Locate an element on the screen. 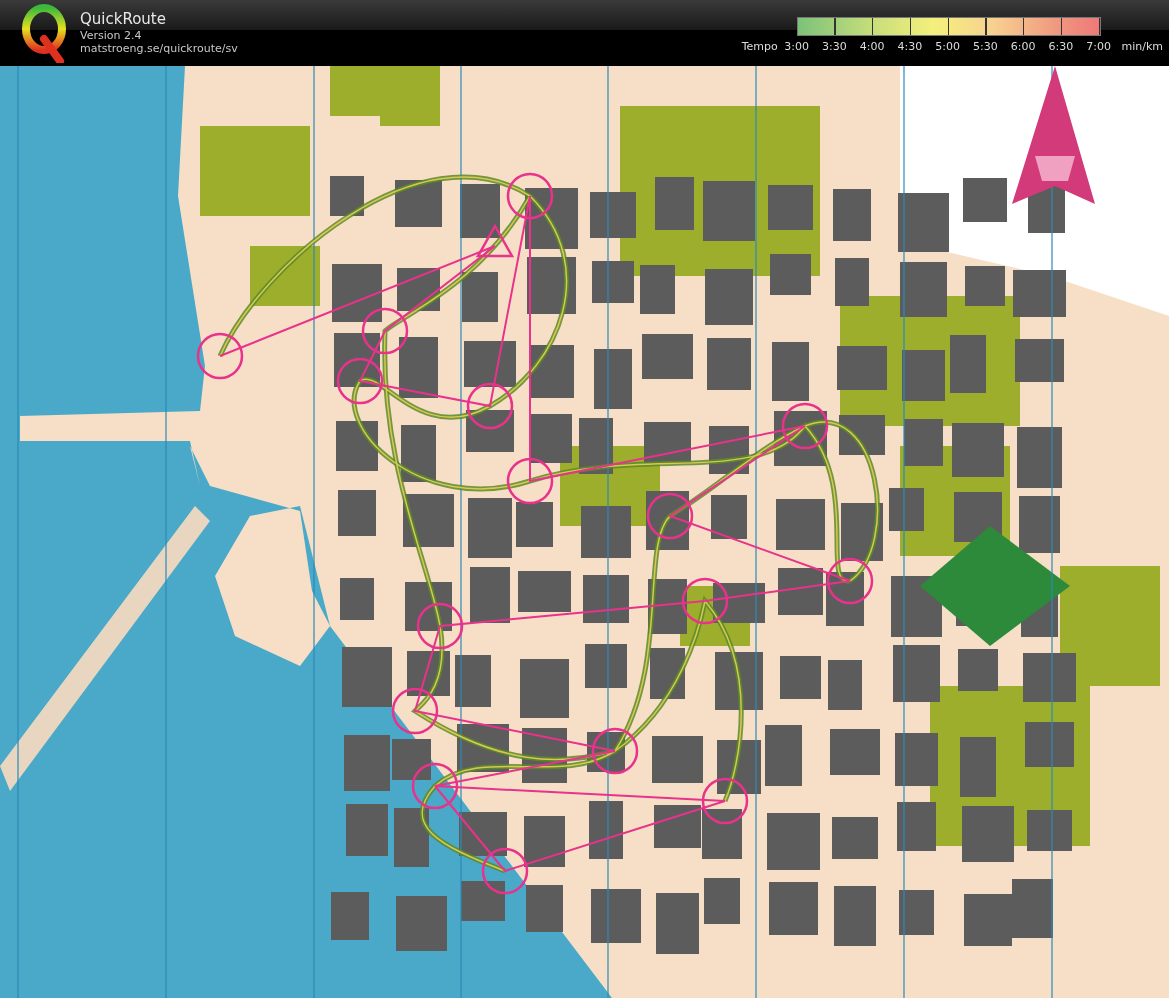 This screenshot has width=1169, height=998. app-title: QuickRoute is located at coordinates (123, 19).